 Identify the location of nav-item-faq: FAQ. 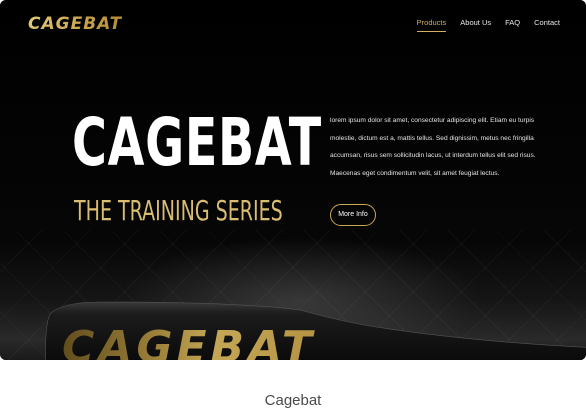
(512, 25).